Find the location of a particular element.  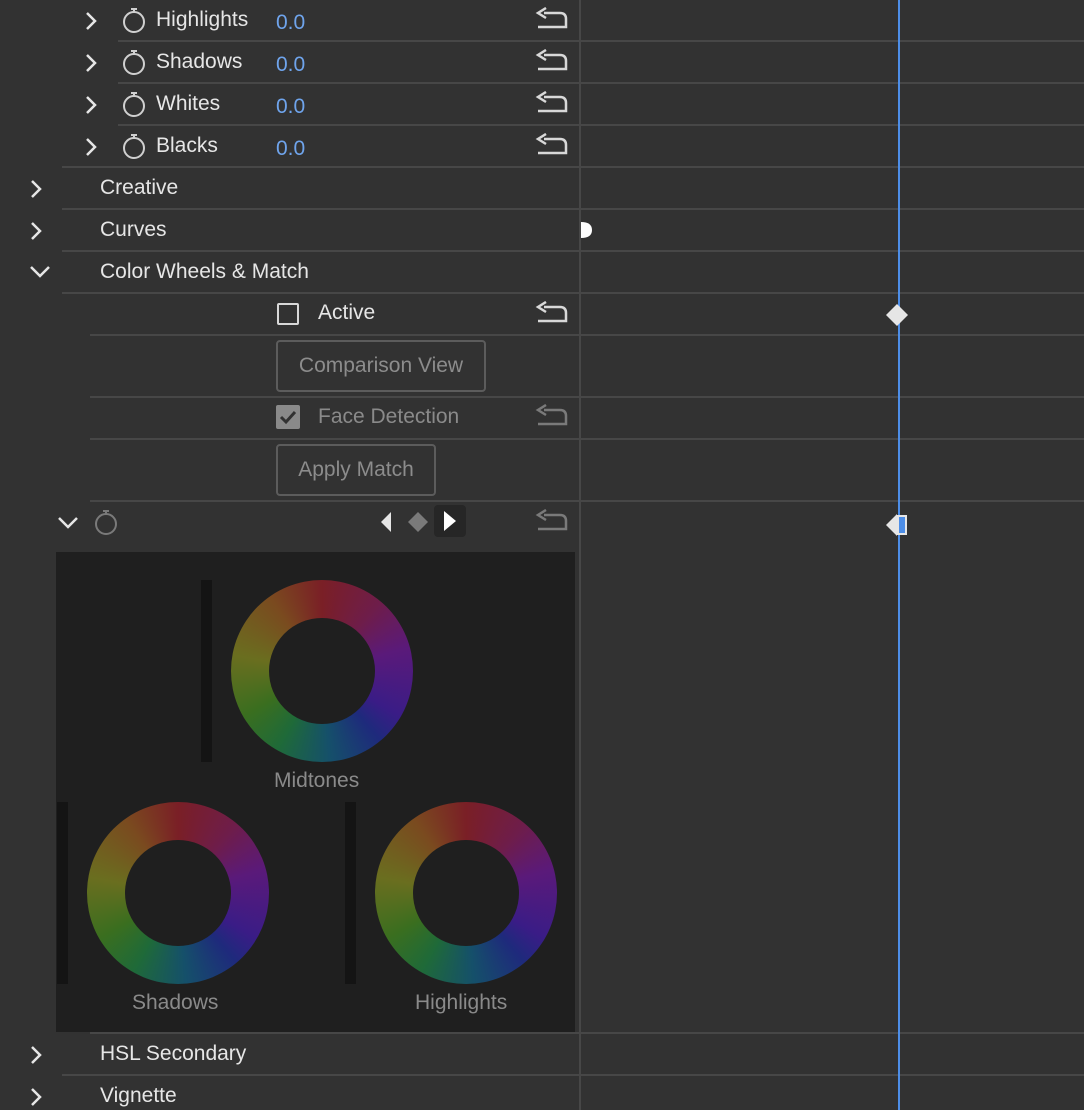

highlights-wheel is located at coordinates (466, 893).